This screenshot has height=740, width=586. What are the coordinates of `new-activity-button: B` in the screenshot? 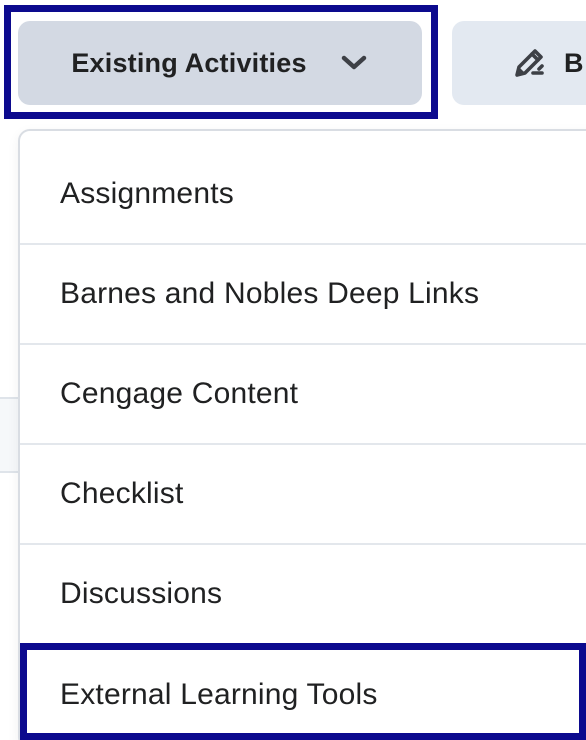 It's located at (519, 63).